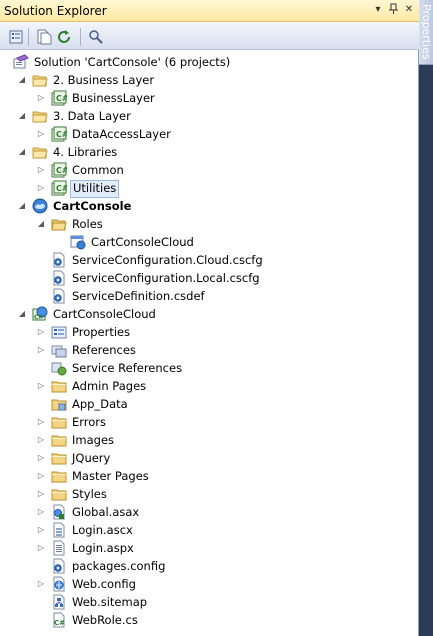  Describe the element at coordinates (209, 242) in the screenshot. I see `tree-item: CartConsoleCloud` at that location.